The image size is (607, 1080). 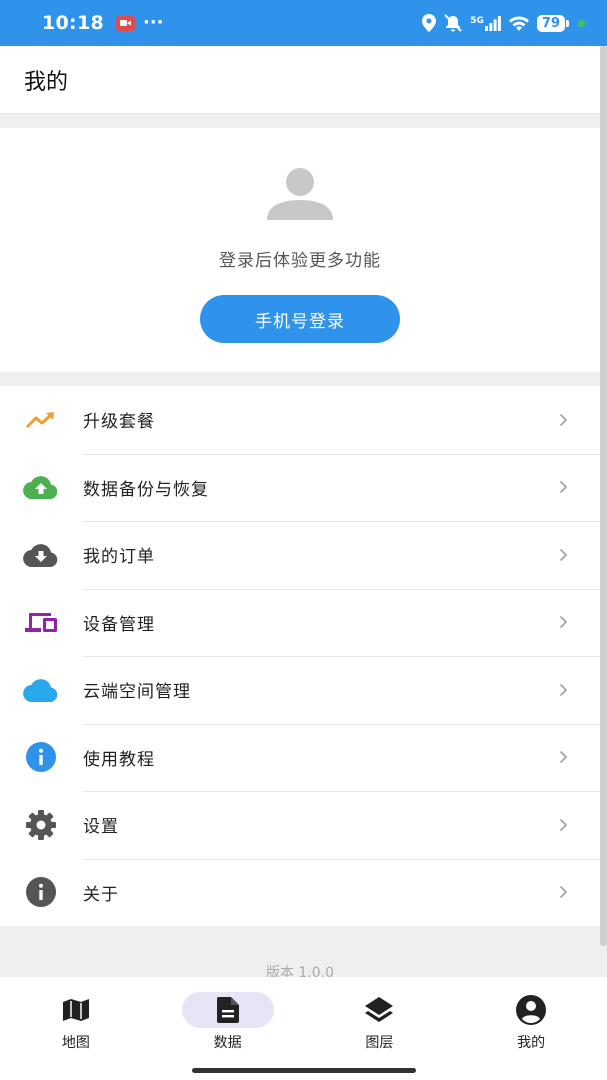 What do you see at coordinates (146, 489) in the screenshot?
I see `menu-item-label: 数据备份与恢复` at bounding box center [146, 489].